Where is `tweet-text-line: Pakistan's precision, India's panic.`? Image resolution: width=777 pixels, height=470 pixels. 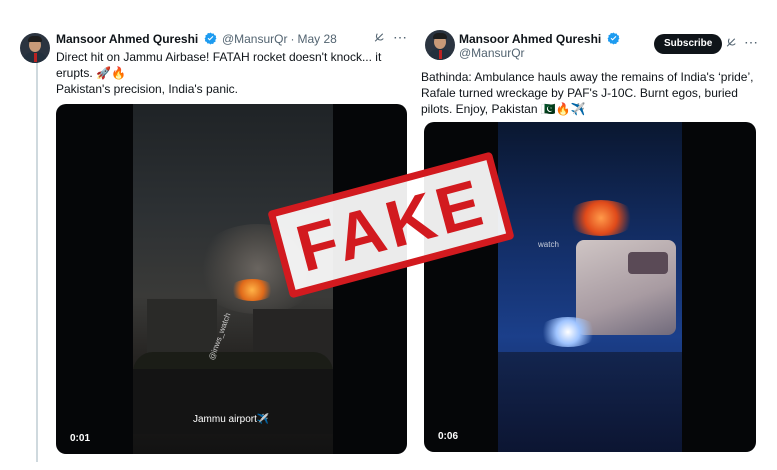 tweet-text-line: Pakistan's precision, India's panic. is located at coordinates (147, 89).